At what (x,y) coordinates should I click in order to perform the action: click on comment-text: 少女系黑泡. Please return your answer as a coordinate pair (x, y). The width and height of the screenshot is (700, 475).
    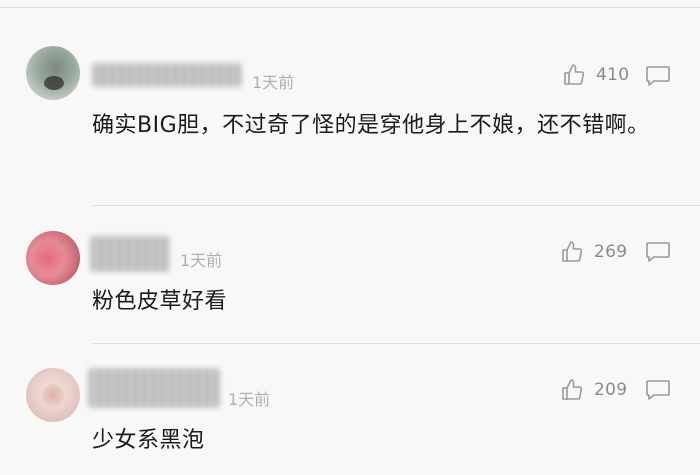
    Looking at the image, I should click on (148, 440).